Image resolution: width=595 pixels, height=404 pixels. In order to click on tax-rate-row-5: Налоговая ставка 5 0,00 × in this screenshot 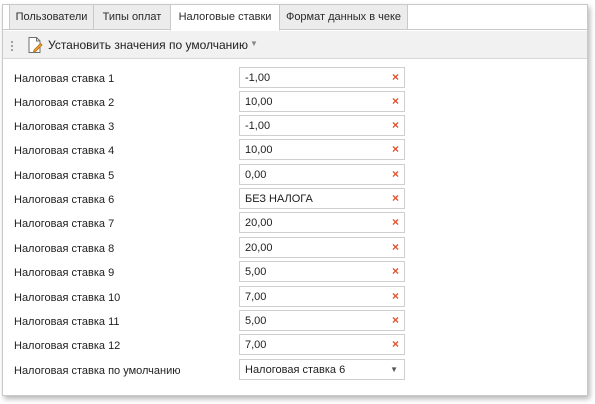, I will do `click(295, 176)`.